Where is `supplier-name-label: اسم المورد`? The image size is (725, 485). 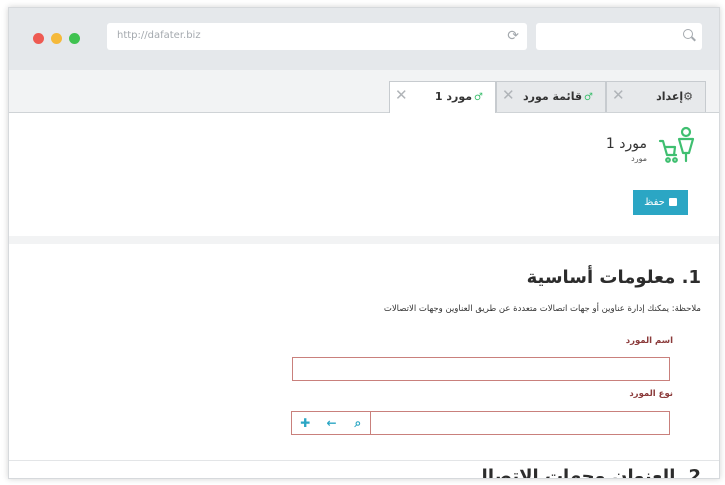
supplier-name-label: اسم المورد is located at coordinates (649, 341).